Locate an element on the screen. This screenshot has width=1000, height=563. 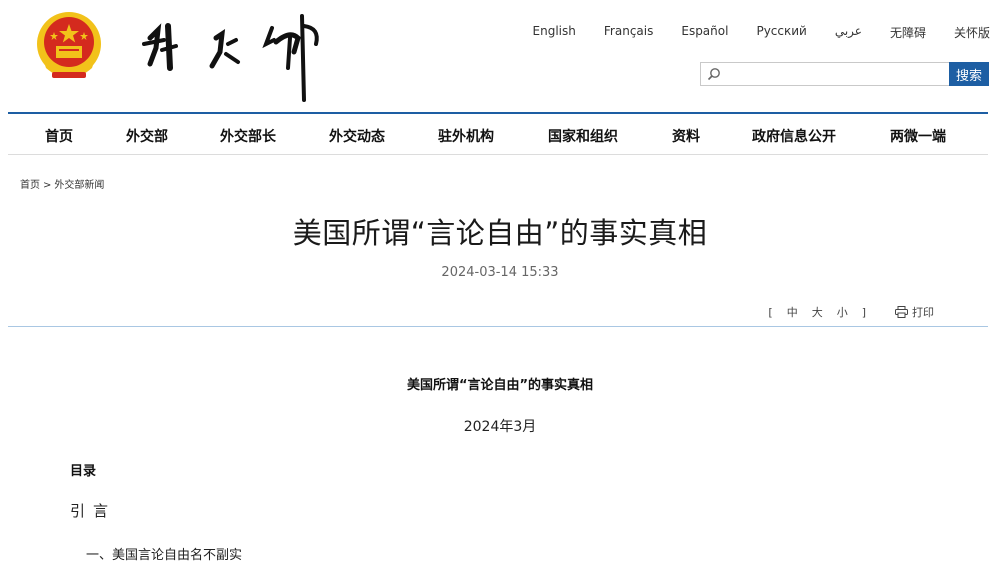
nav-diplomatic-news: 外交动态 is located at coordinates (357, 136).